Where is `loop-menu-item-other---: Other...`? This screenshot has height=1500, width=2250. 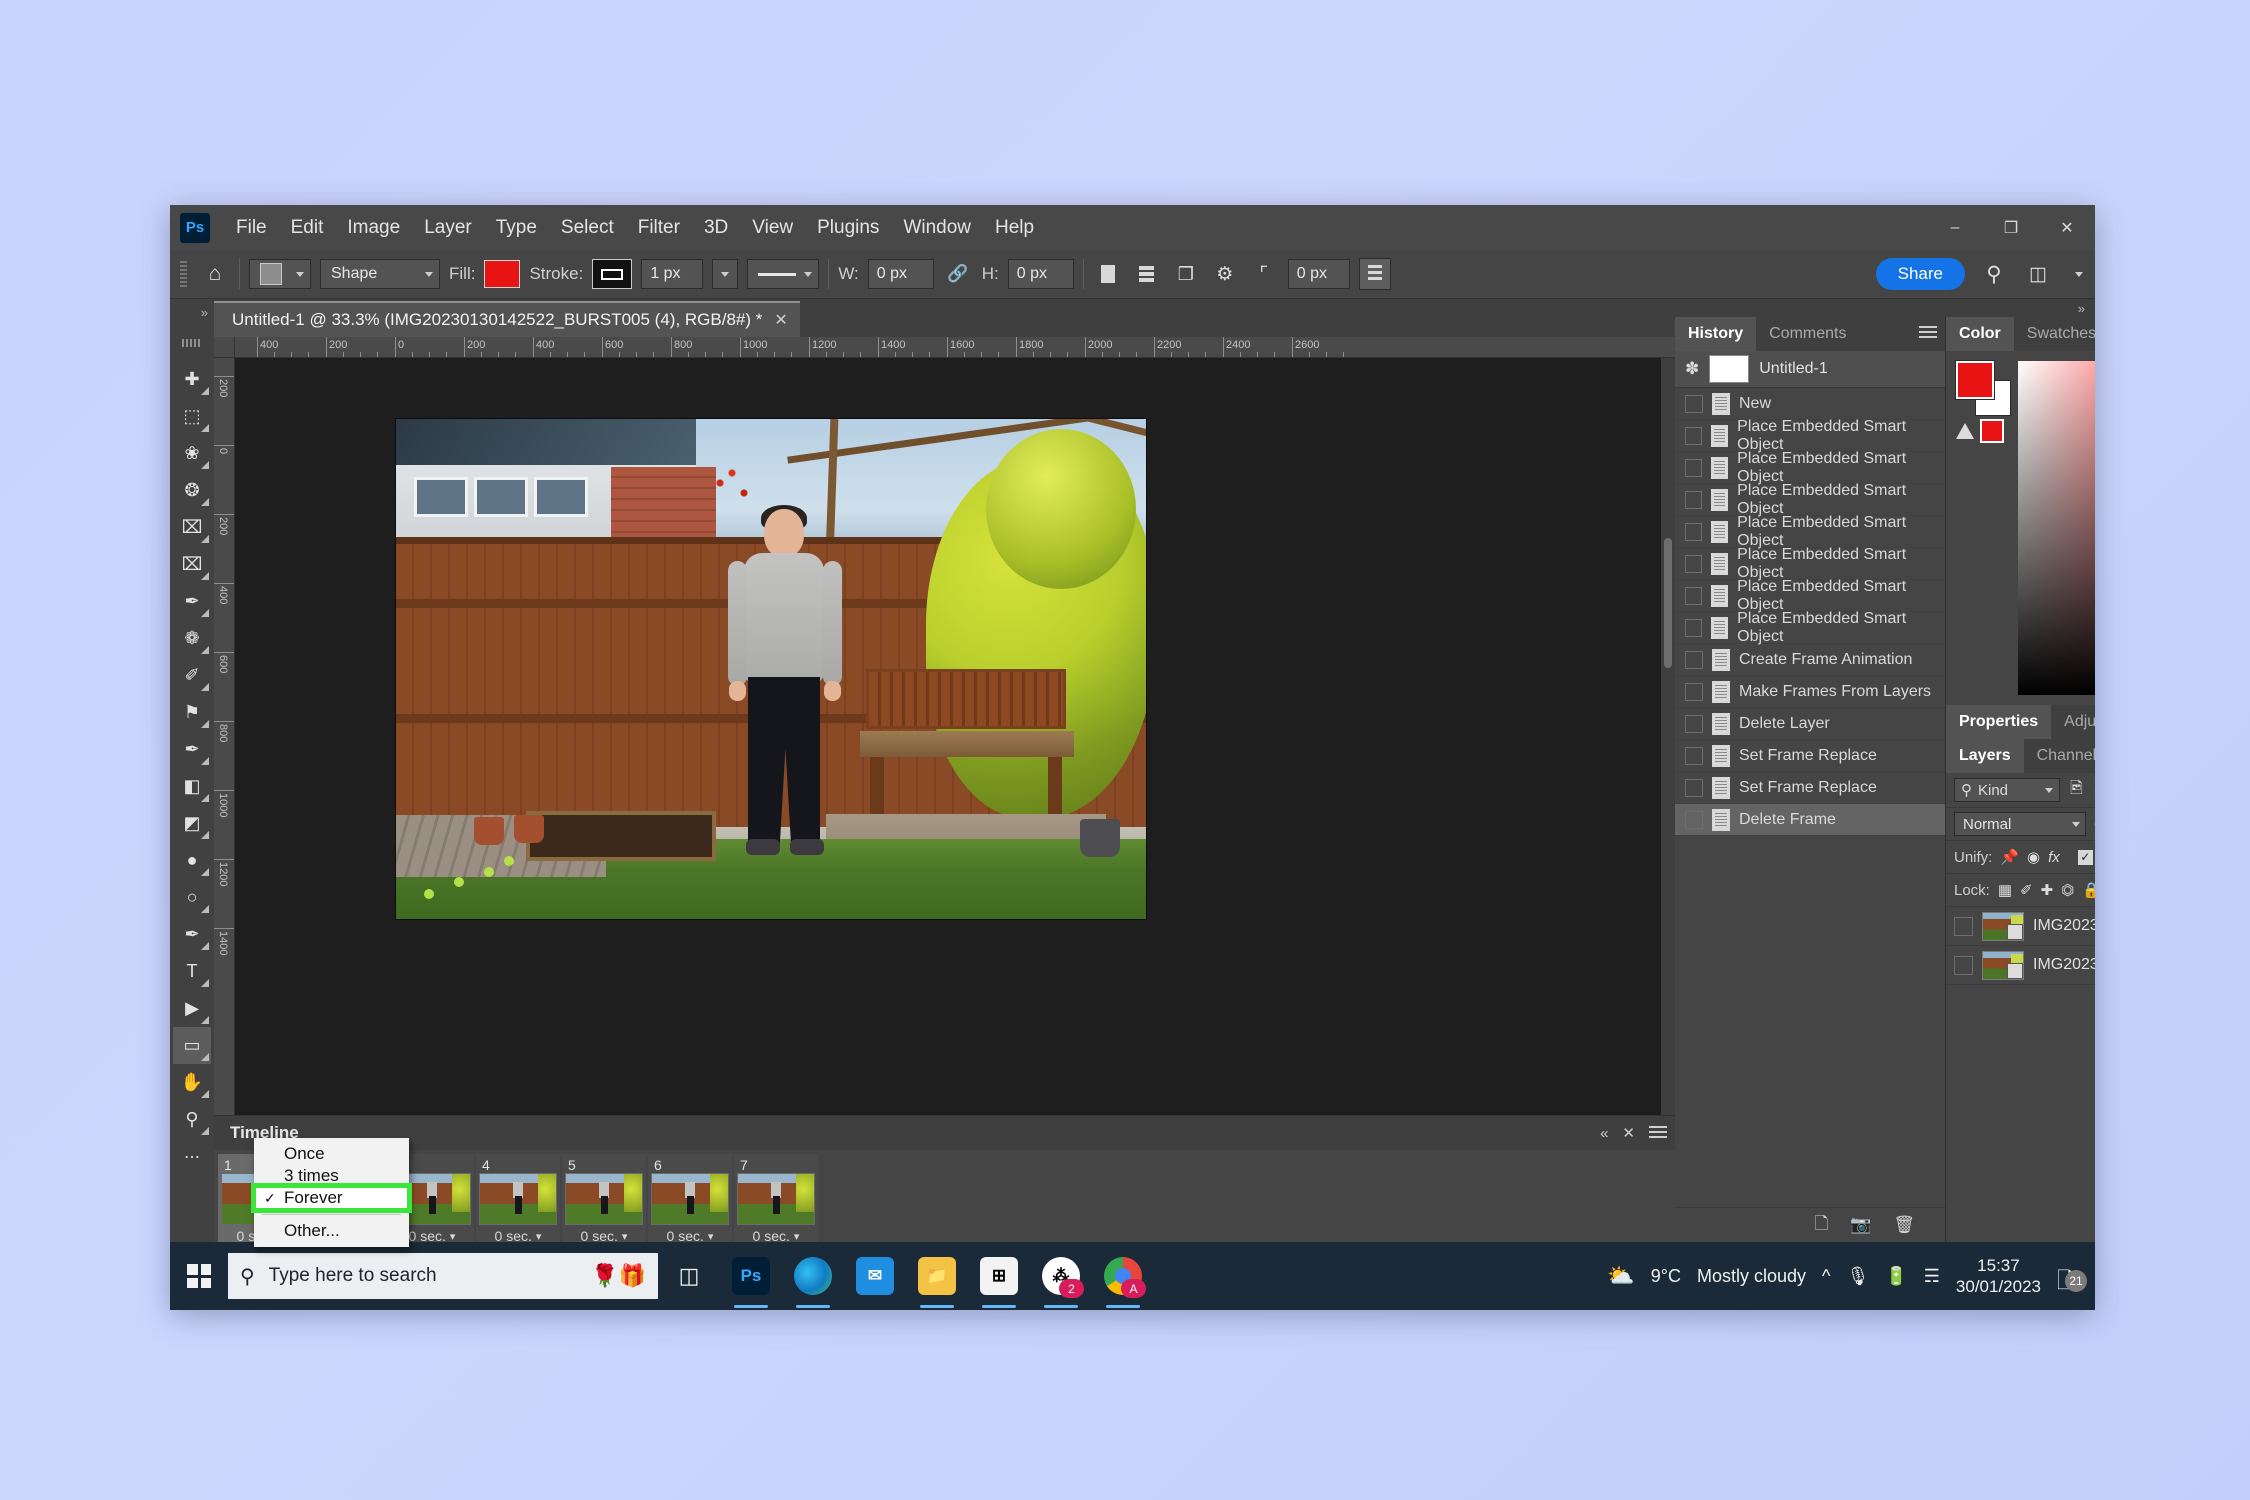
loop-menu-item-other---: Other... is located at coordinates (331, 1231).